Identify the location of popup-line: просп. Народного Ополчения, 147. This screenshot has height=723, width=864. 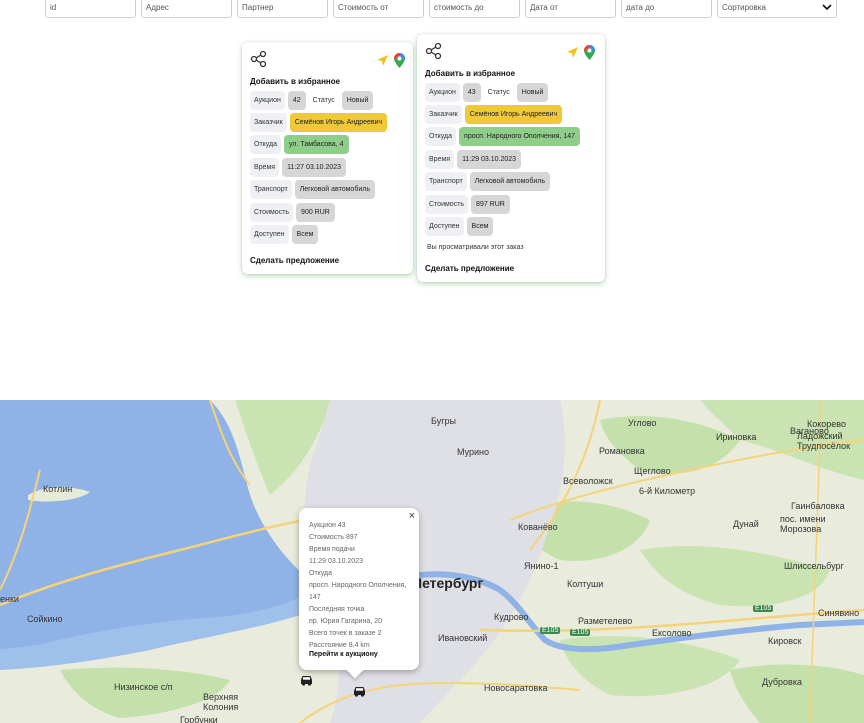
(358, 591).